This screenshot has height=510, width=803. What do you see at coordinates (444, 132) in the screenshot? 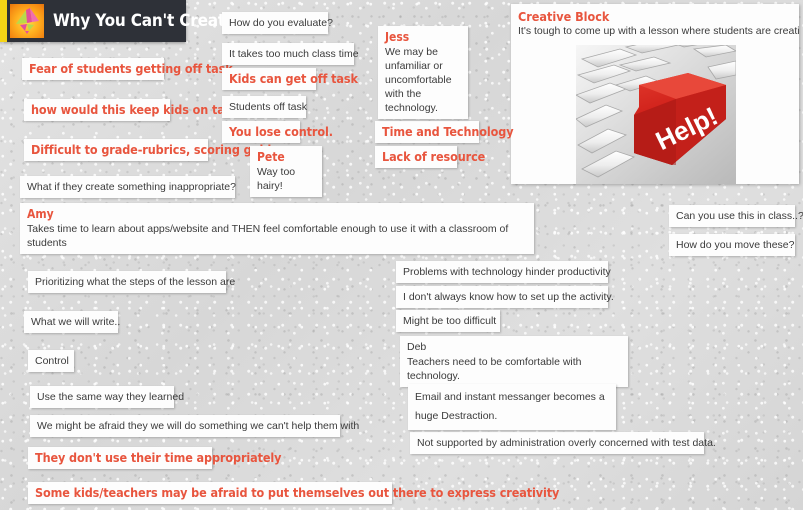
I see `sticky-note: Time and Technology` at bounding box center [444, 132].